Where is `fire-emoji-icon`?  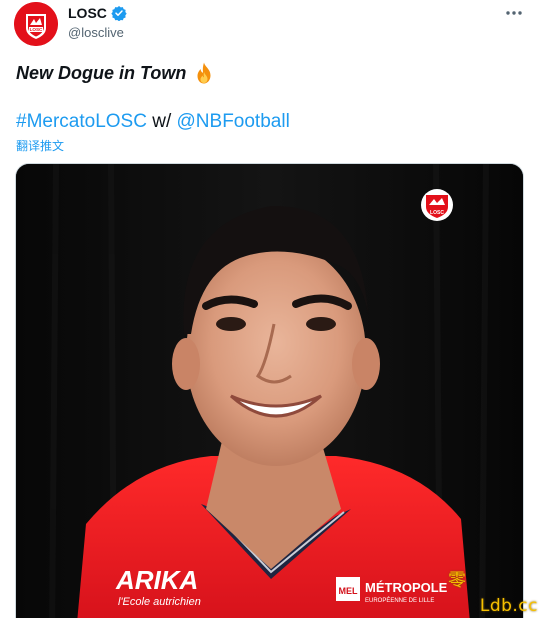
fire-emoji-icon is located at coordinates (204, 73).